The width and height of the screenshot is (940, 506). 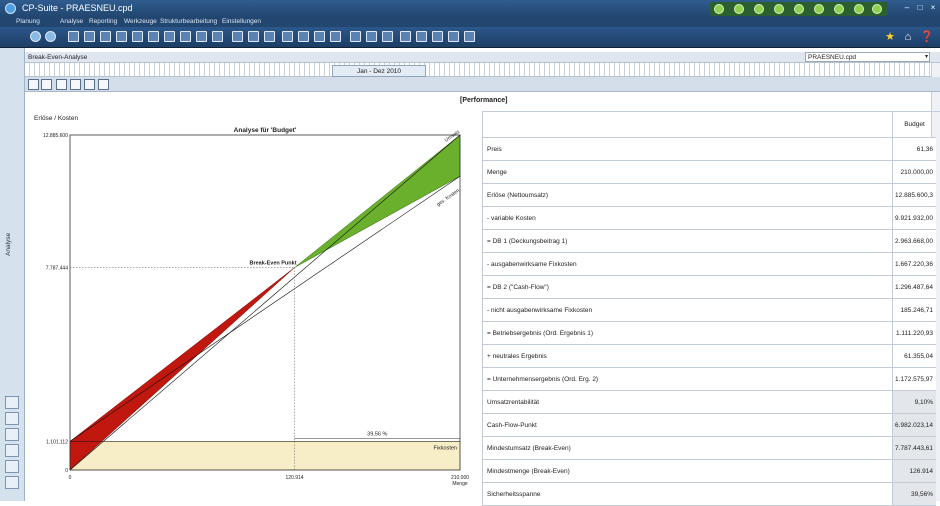 I want to click on menu-analyse: Analyse, so click(x=71, y=21).